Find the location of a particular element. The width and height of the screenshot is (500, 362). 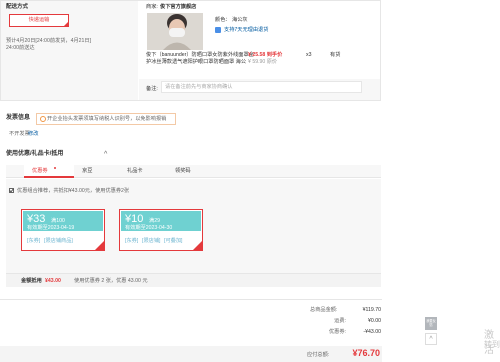

product-name-line2: 护冰丝薄款透气遮阳护眼口罩防晒面罩 海公 is located at coordinates (196, 62).